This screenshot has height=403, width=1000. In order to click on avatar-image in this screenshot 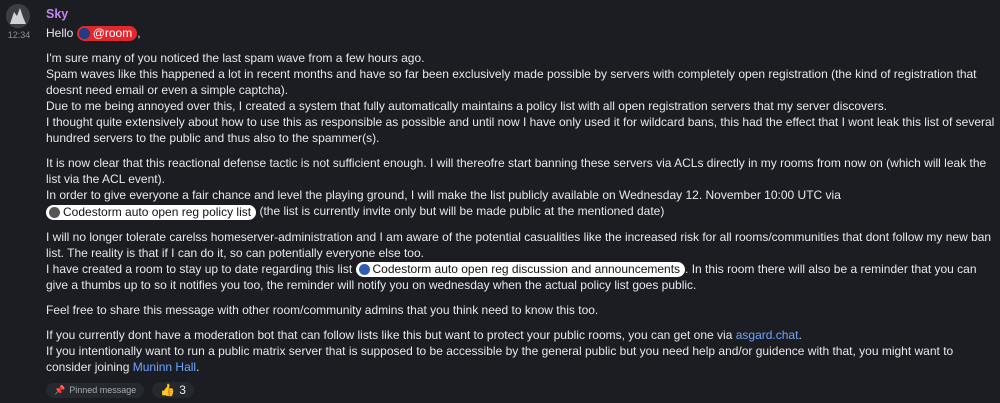, I will do `click(18, 16)`.